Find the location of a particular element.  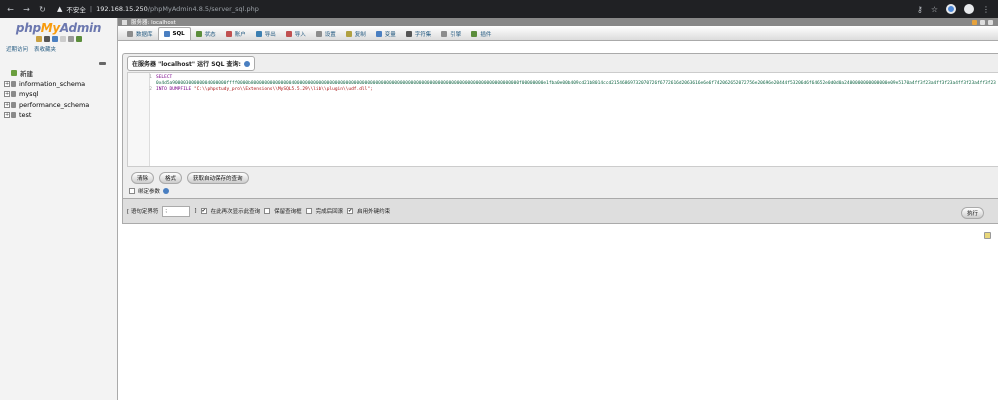

warning-icon: ▲ is located at coordinates (60, 9).